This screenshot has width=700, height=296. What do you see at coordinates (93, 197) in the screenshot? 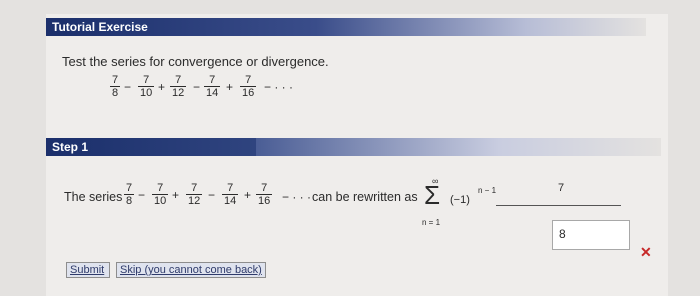
I see `step-lead-text: The series` at bounding box center [93, 197].